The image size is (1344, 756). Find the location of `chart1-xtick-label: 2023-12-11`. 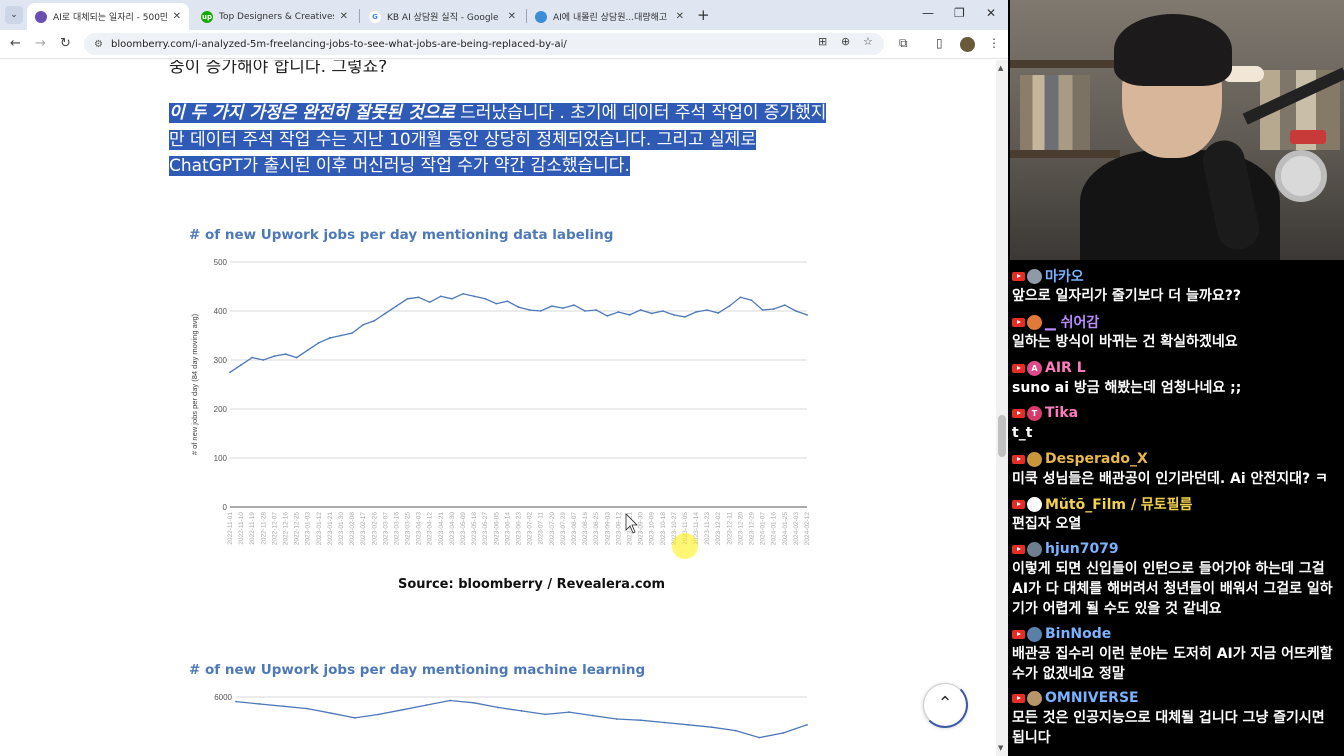

chart1-xtick-label: 2023-12-11 is located at coordinates (729, 528).